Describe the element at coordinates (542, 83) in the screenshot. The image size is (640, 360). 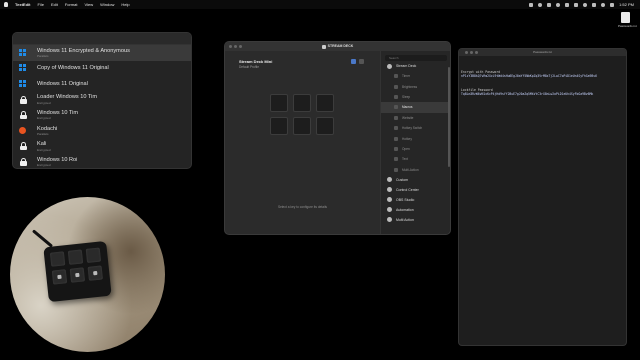
I see `editor-blank-line` at that location.